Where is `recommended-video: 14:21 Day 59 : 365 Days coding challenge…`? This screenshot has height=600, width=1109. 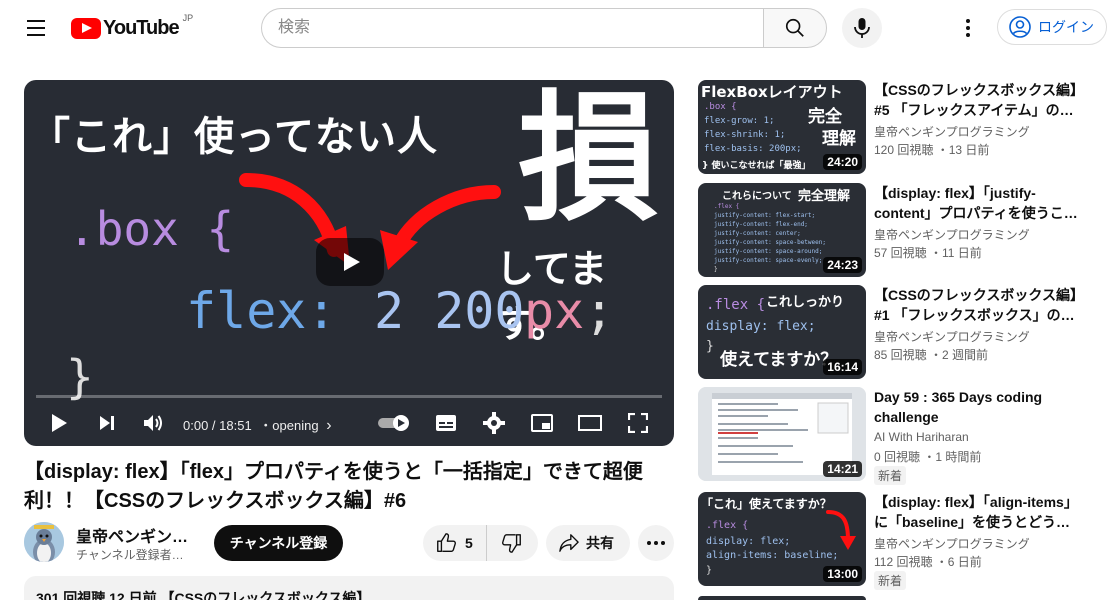 recommended-video: 14:21 Day 59 : 365 Days coding challenge… is located at coordinates (898, 436).